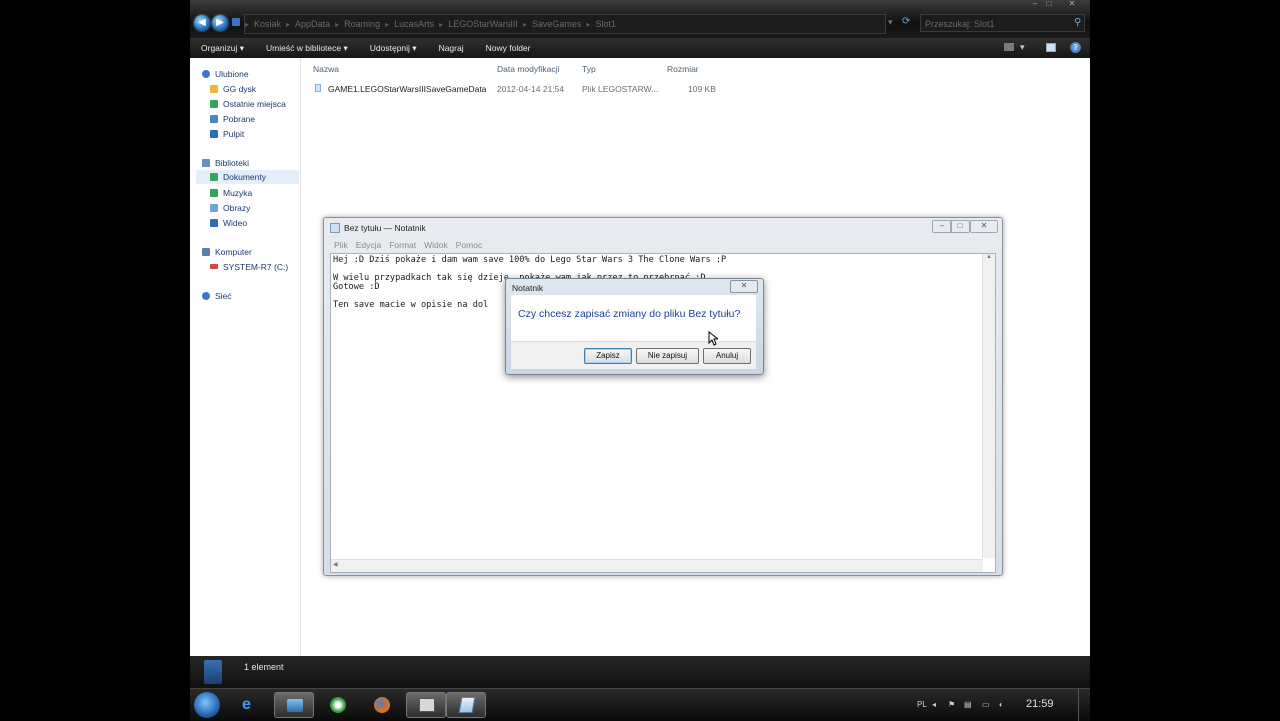 The height and width of the screenshot is (721, 1280). What do you see at coordinates (294, 705) in the screenshot?
I see `taskbar-explorer` at bounding box center [294, 705].